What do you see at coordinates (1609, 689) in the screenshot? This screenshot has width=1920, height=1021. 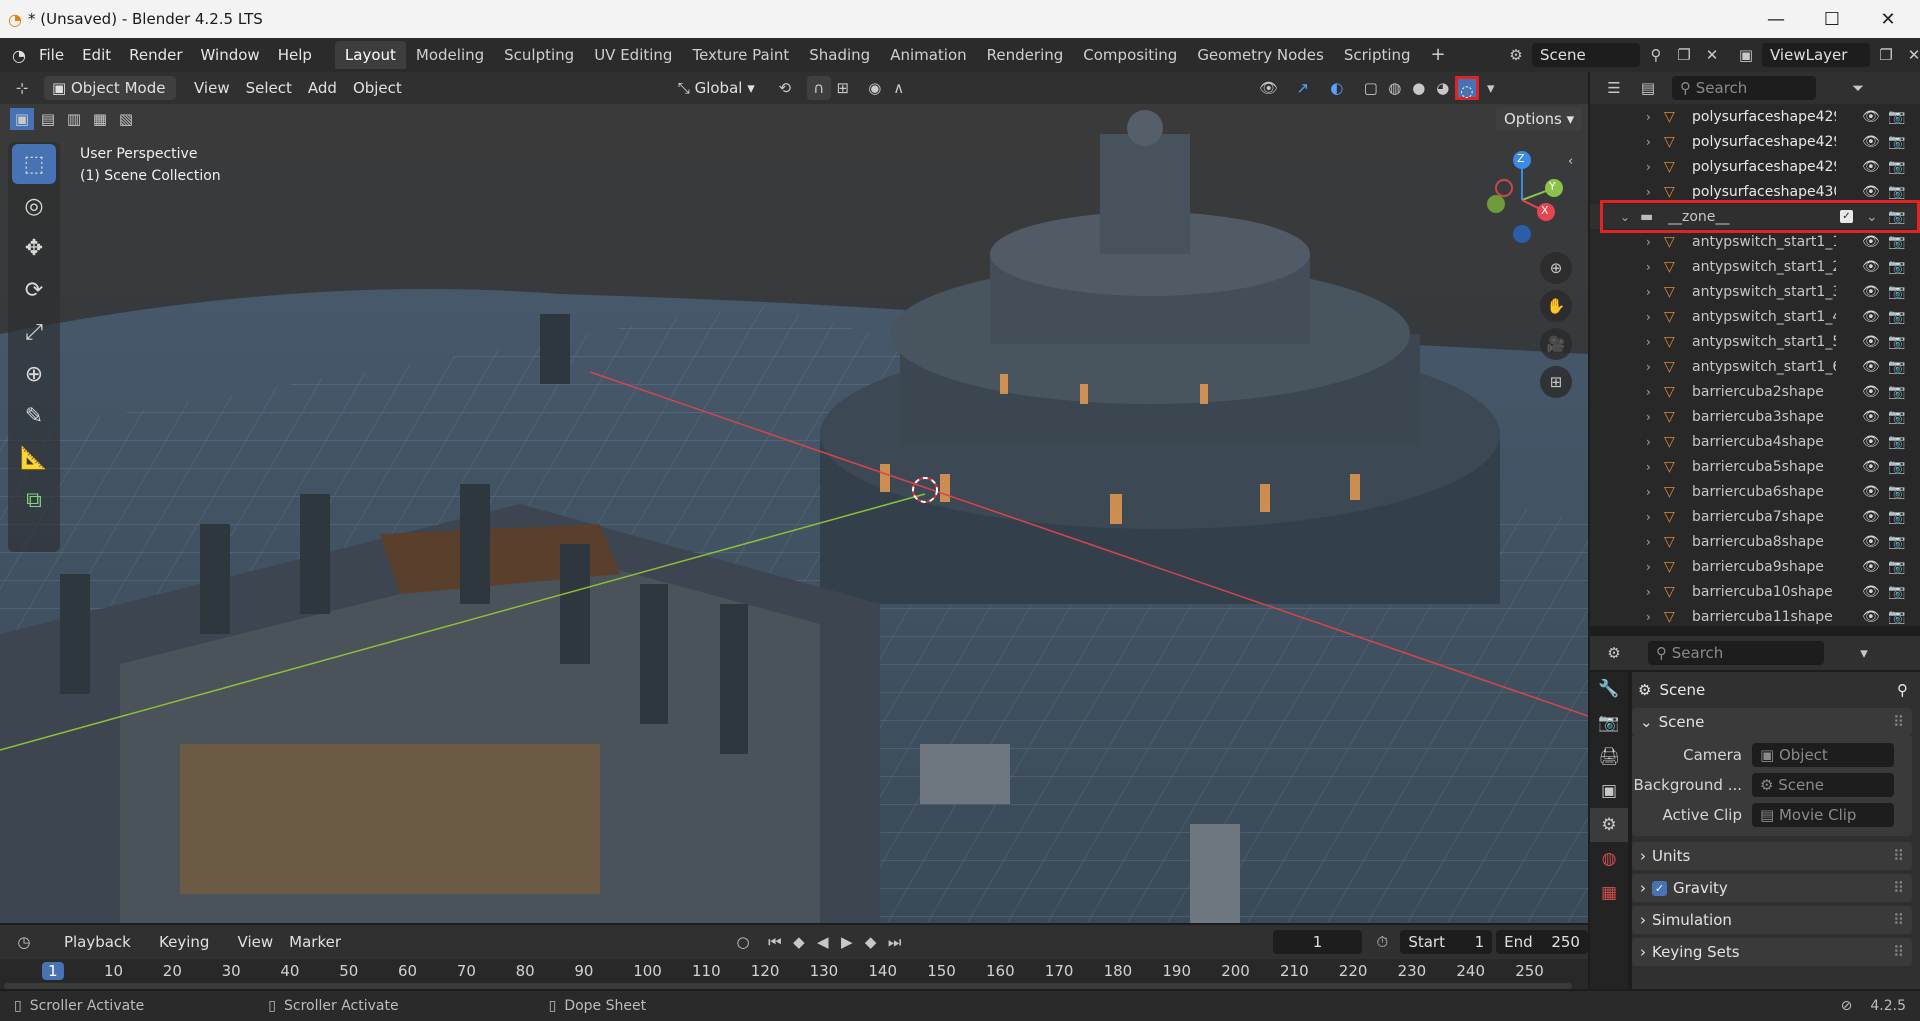 I see `tool-tab-icon: 🔧` at bounding box center [1609, 689].